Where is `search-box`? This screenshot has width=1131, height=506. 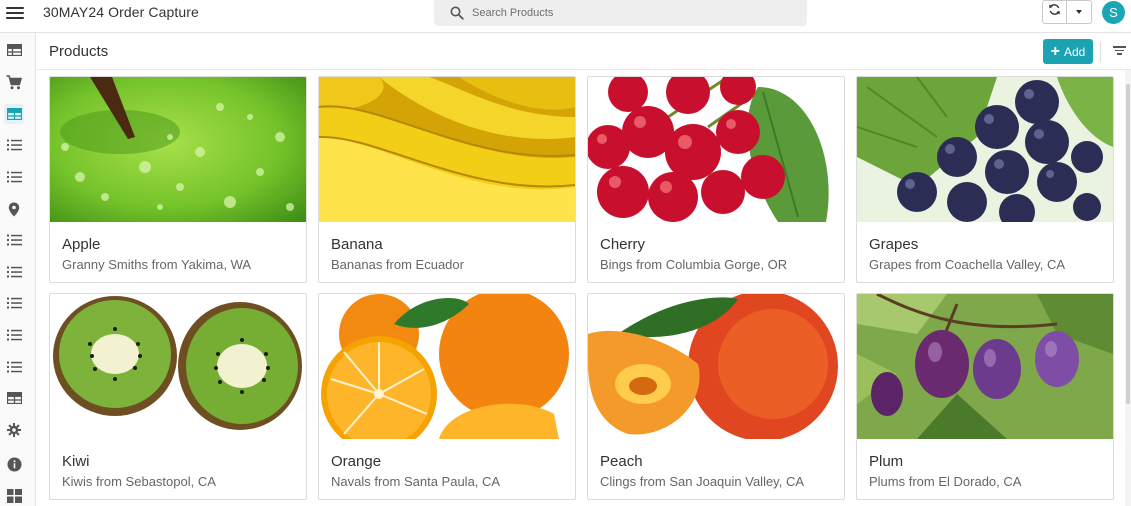 search-box is located at coordinates (620, 13).